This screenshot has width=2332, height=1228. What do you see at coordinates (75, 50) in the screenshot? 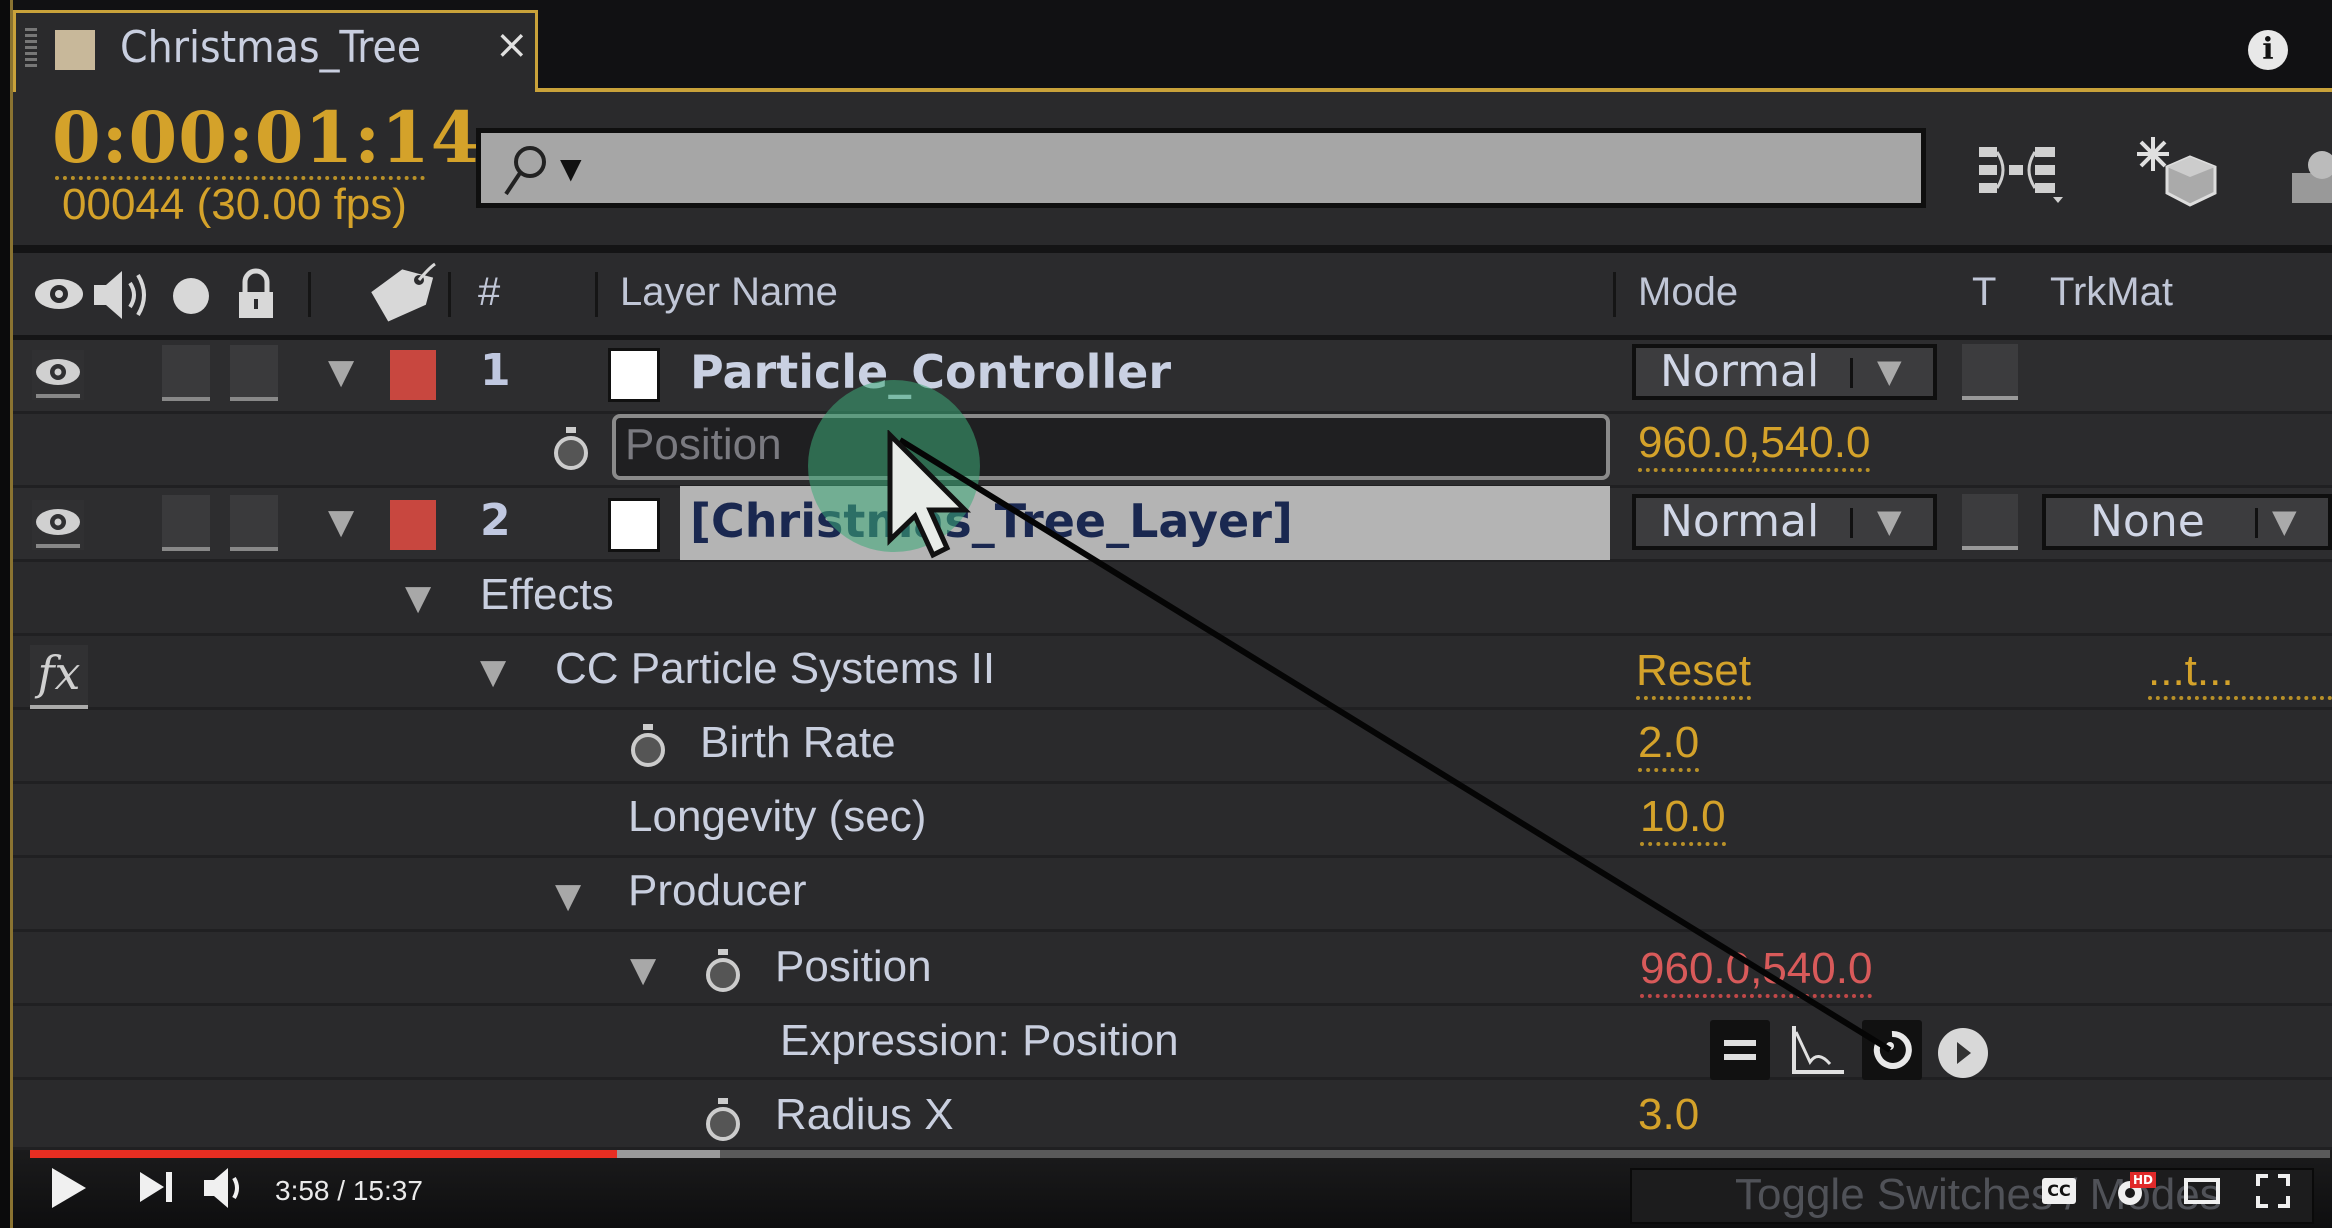
I see `composition-swatch-icon` at bounding box center [75, 50].